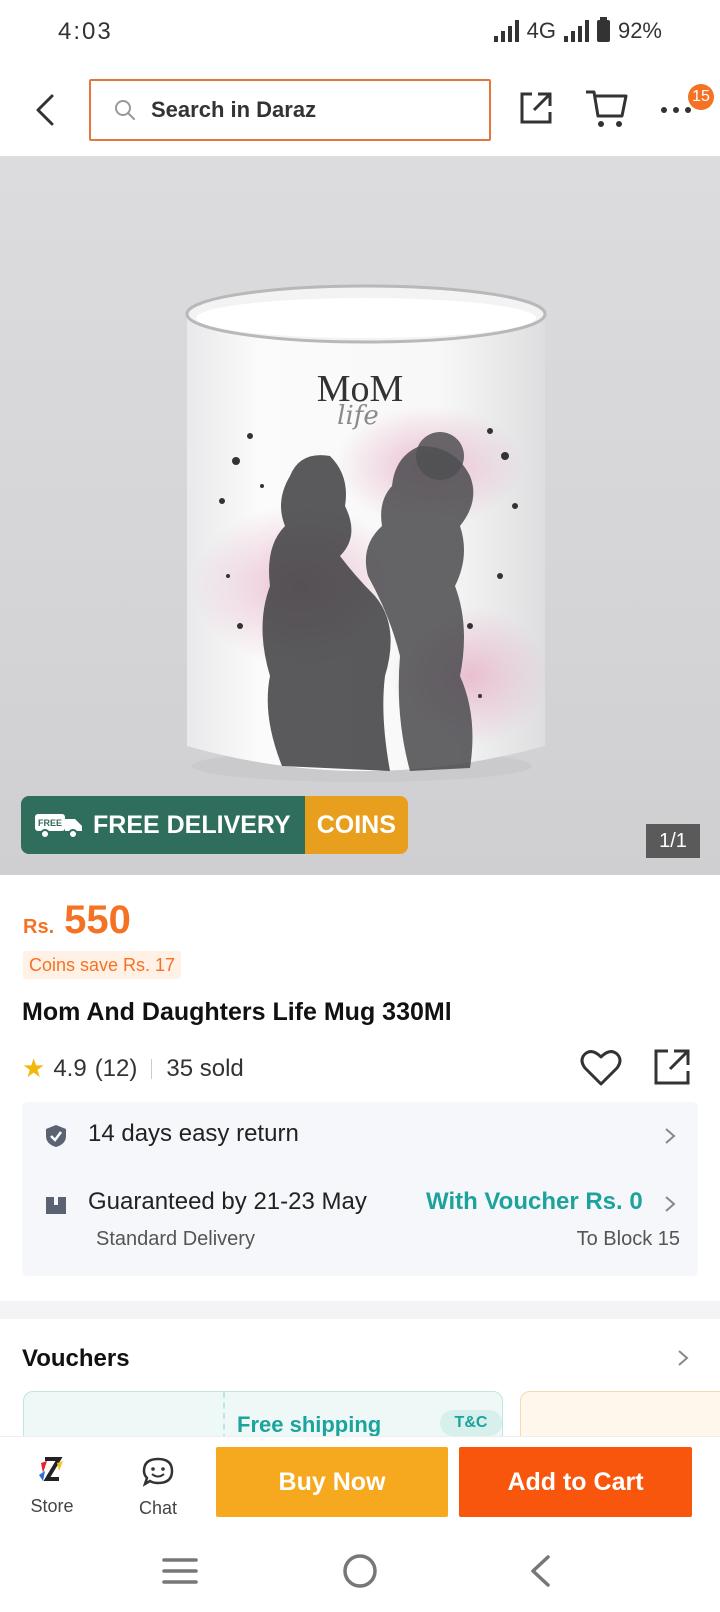 The height and width of the screenshot is (1612, 720). What do you see at coordinates (125, 110) in the screenshot?
I see `search-icon` at bounding box center [125, 110].